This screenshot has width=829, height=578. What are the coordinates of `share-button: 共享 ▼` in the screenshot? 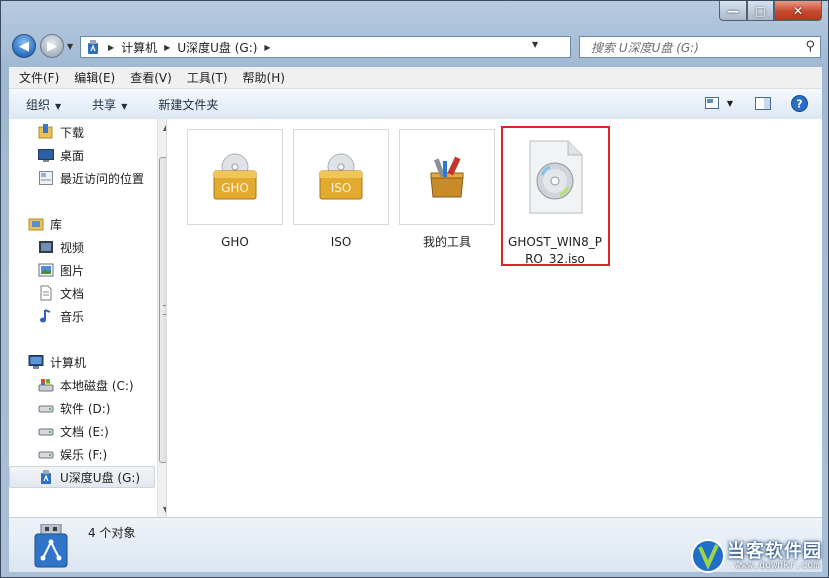 It's located at (108, 104).